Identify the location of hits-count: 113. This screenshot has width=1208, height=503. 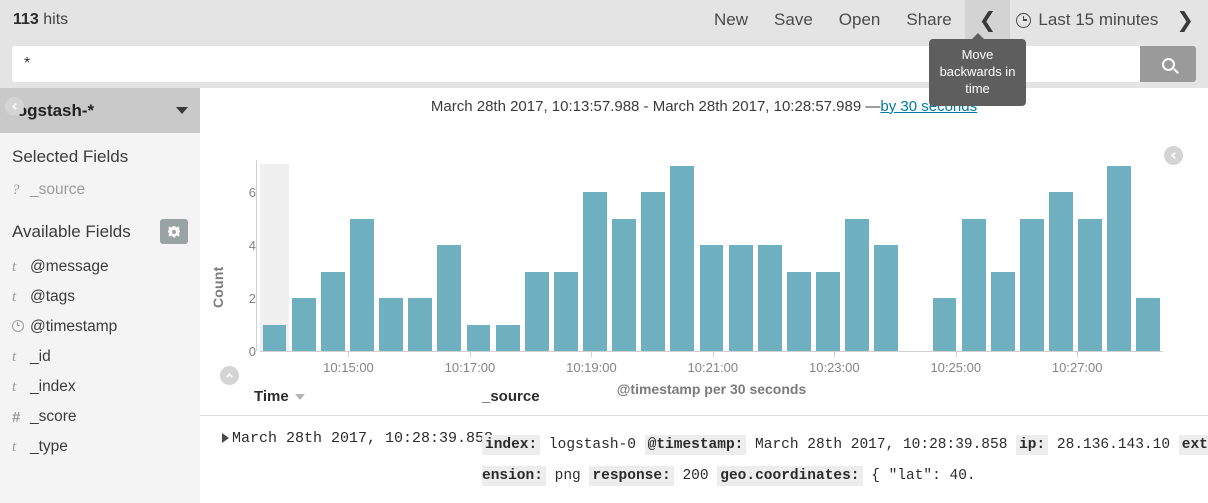
(26, 19).